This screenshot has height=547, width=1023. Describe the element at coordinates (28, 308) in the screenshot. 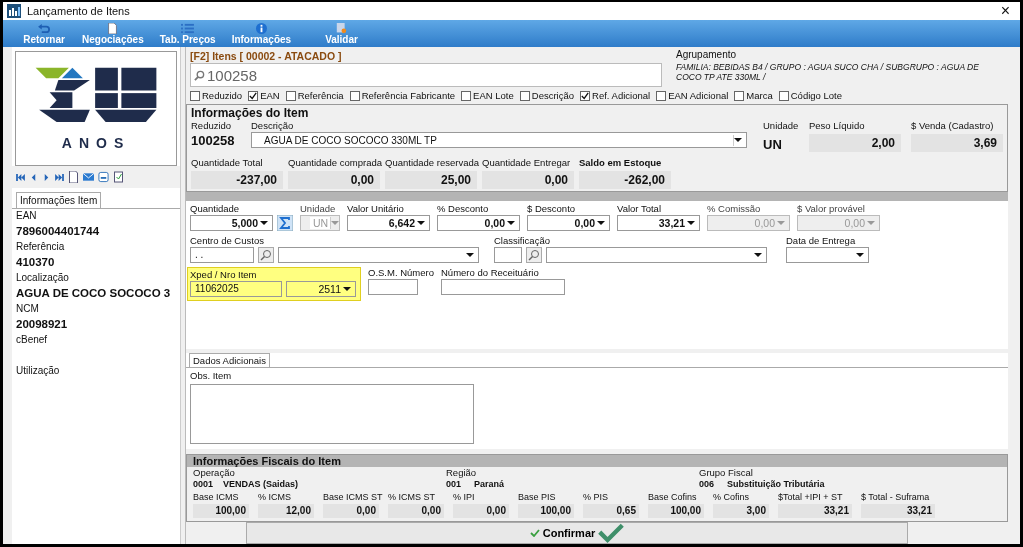

I see `field-label: NCM` at that location.